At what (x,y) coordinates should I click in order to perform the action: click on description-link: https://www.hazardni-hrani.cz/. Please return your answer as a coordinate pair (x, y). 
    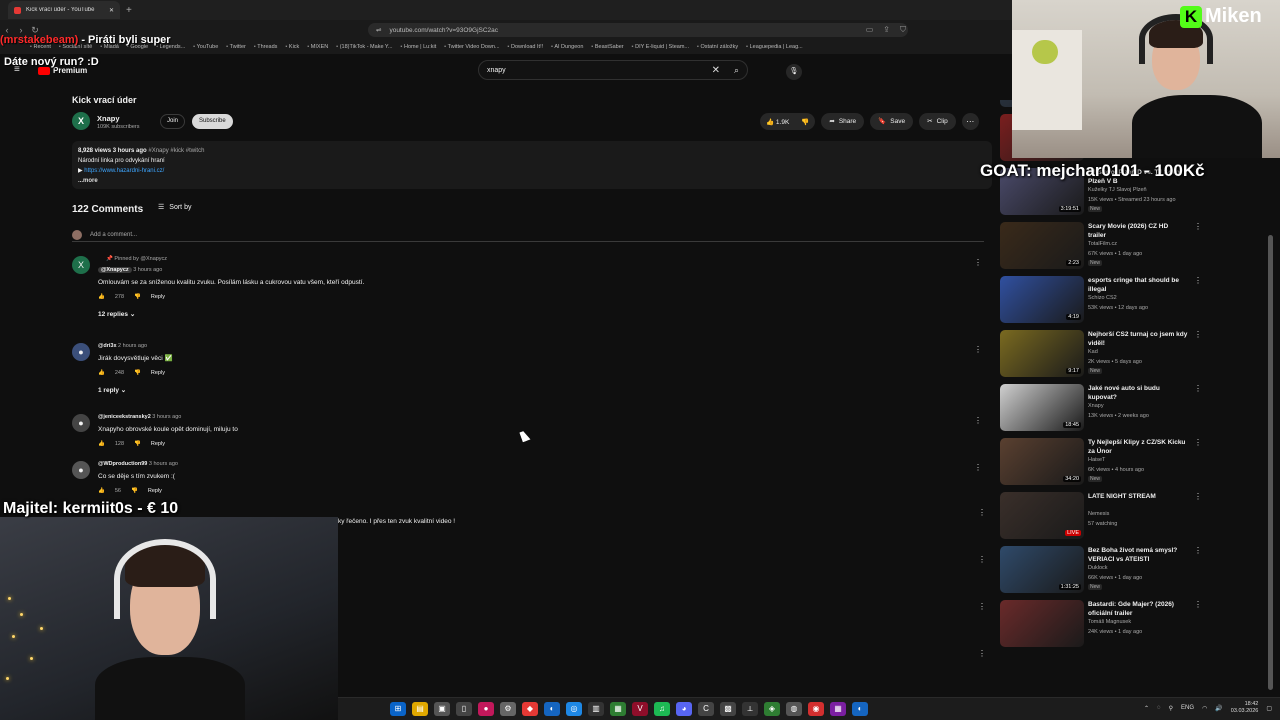
    Looking at the image, I should click on (124, 171).